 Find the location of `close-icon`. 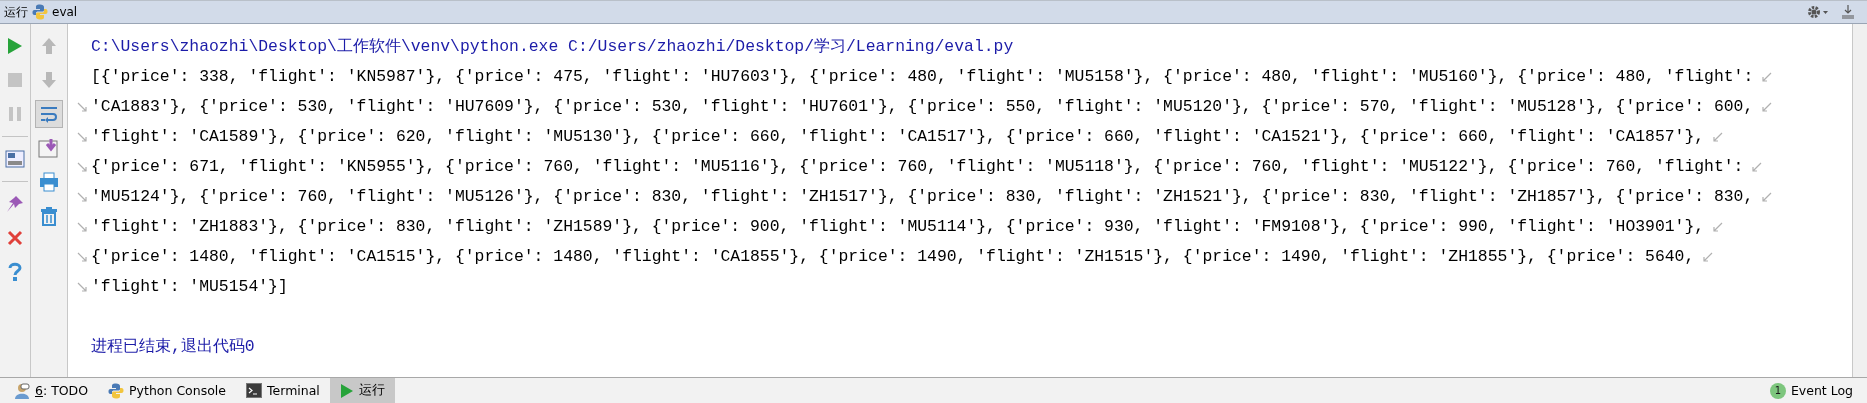

close-icon is located at coordinates (15, 238).